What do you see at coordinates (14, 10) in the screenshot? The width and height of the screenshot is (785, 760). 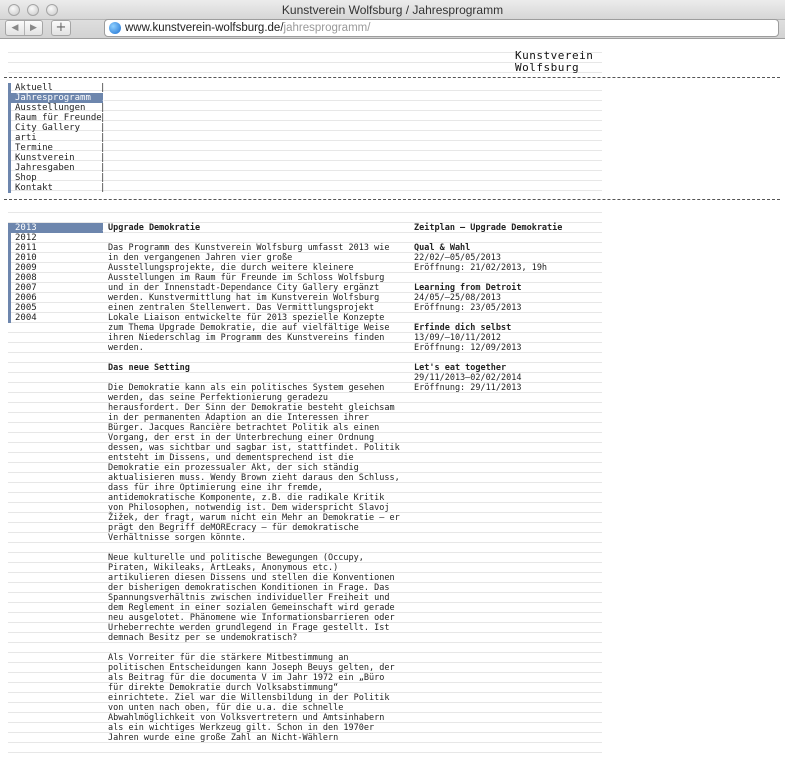 I see `close-window-button` at bounding box center [14, 10].